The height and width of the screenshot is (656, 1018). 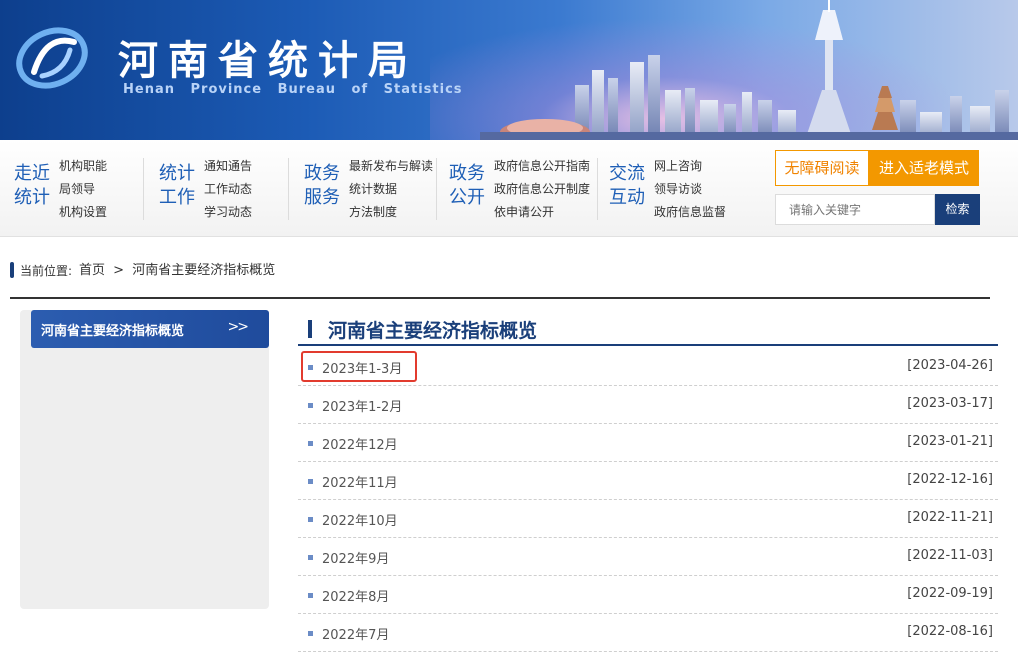 I want to click on nav-link: 机构设置, so click(x=83, y=212).